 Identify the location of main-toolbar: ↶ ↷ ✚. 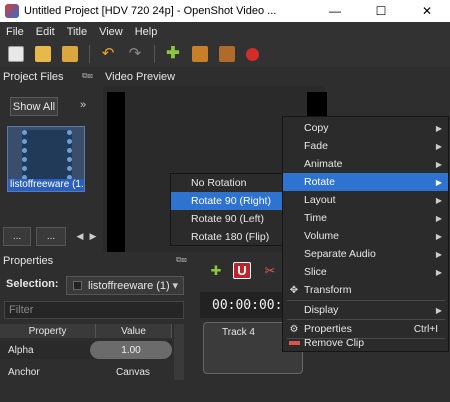
(225, 54).